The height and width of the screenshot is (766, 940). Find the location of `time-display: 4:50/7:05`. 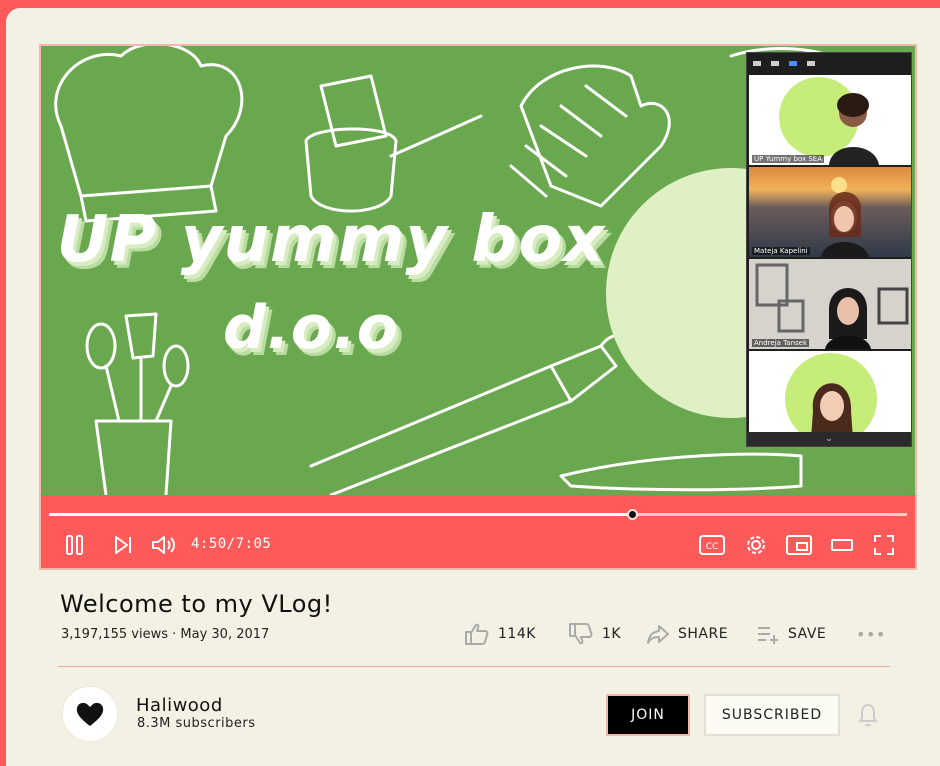

time-display: 4:50/7:05 is located at coordinates (231, 544).